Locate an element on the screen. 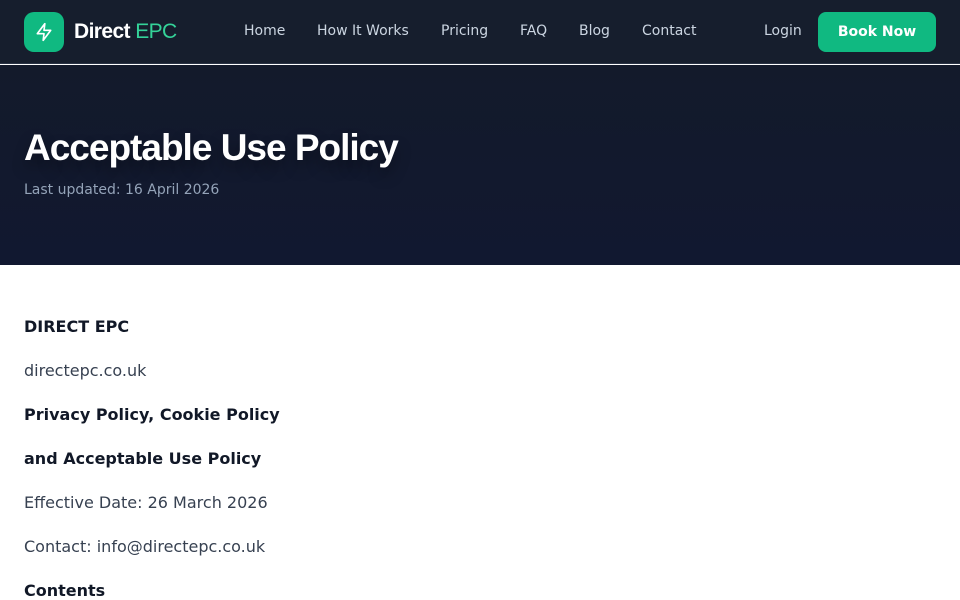 The height and width of the screenshot is (600, 960). brand-logo-link: Direct EPC is located at coordinates (100, 32).